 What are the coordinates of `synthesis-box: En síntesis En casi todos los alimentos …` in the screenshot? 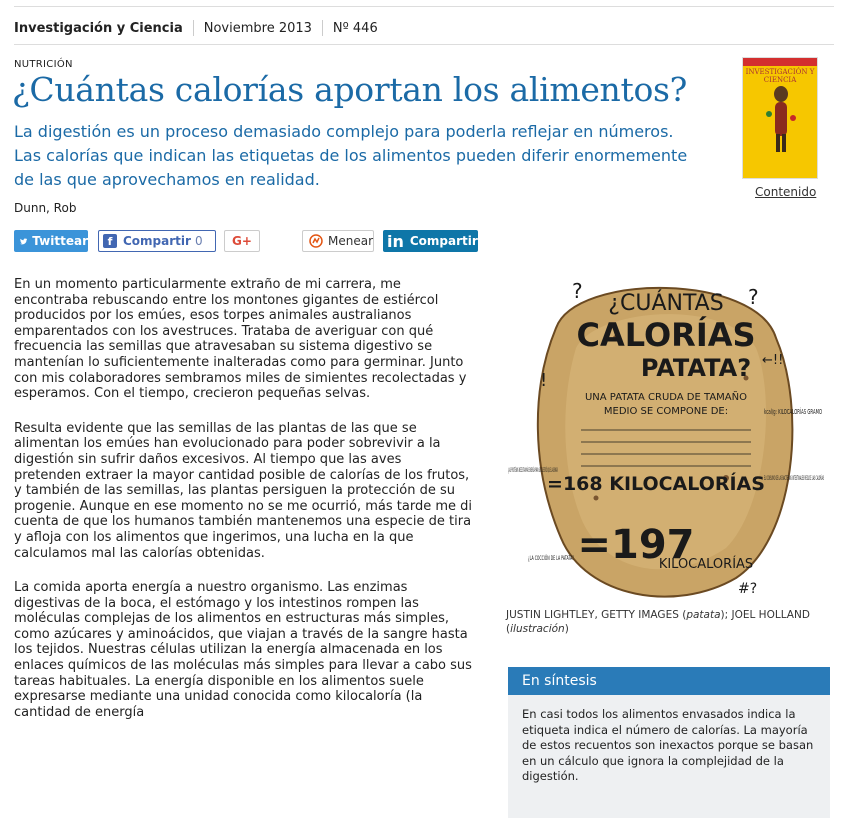 It's located at (669, 742).